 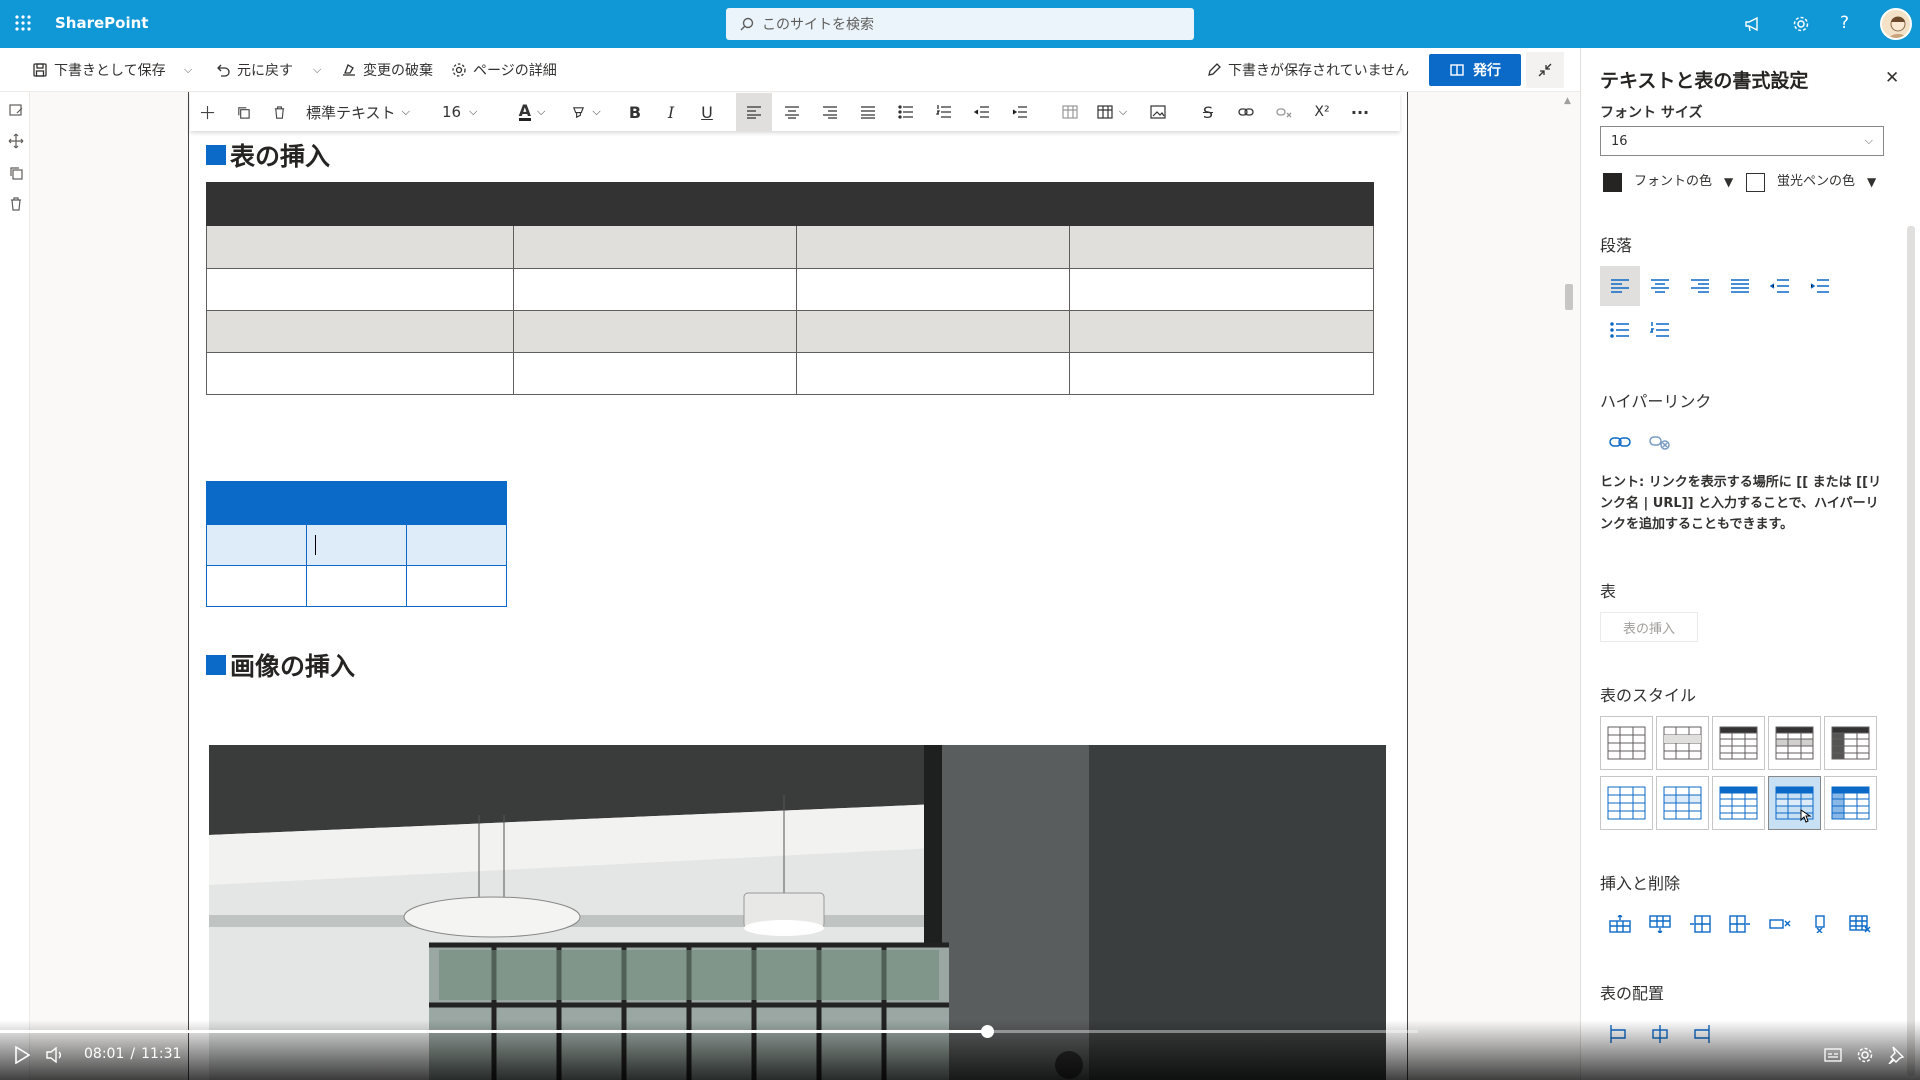 What do you see at coordinates (532, 112) in the screenshot?
I see `font-color-button: A ⌵` at bounding box center [532, 112].